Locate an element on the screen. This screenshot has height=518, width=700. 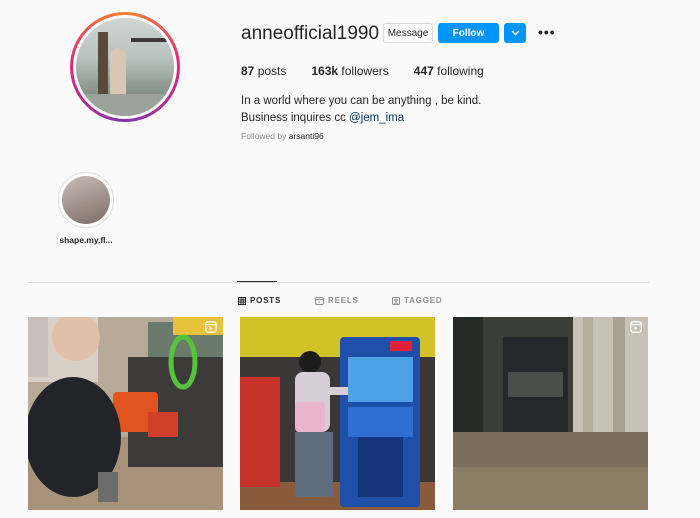
profile-tabs: POSTS REELS TAGGED is located at coordinates (350, 302).